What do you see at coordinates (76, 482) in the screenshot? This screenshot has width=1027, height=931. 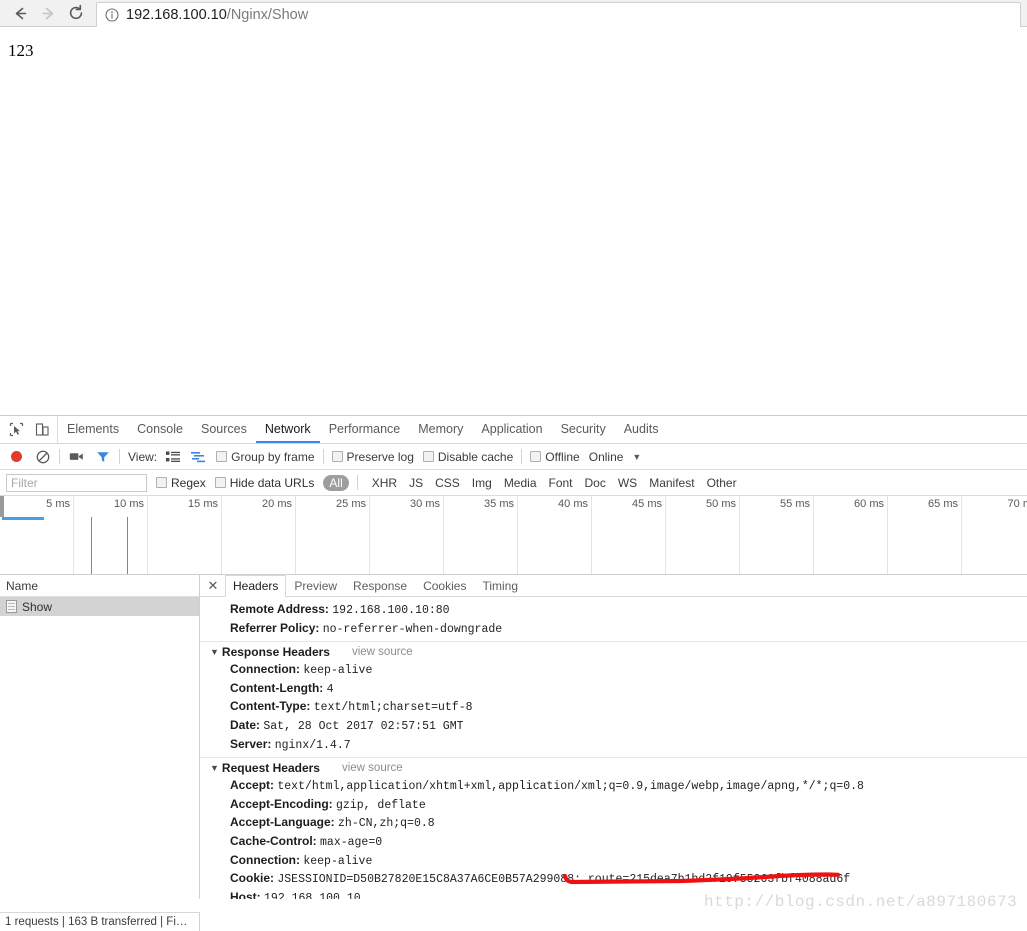 I see `filter-input` at bounding box center [76, 482].